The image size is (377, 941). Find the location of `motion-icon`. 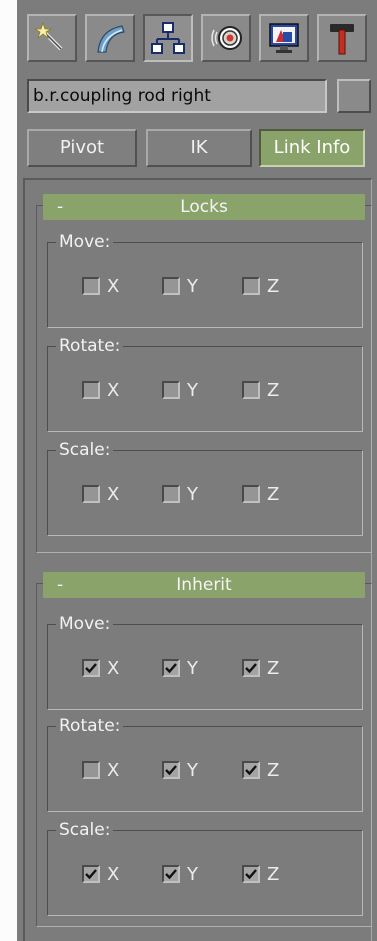

motion-icon is located at coordinates (226, 38).